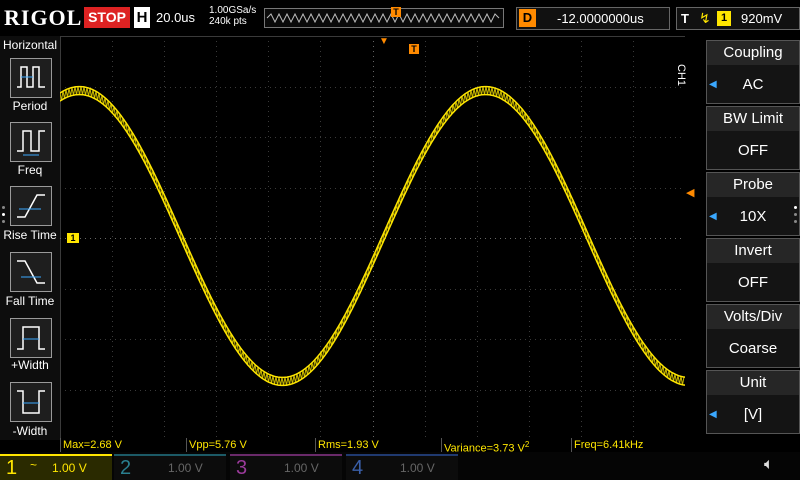 The width and height of the screenshot is (800, 480). What do you see at coordinates (753, 204) in the screenshot?
I see `probe-softkey: Probe ◀ 10X` at bounding box center [753, 204].